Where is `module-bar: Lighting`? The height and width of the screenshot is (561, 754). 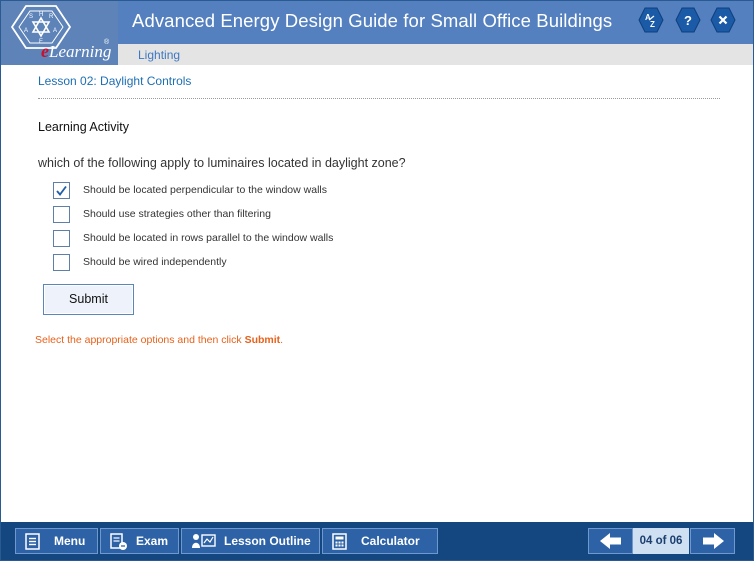
module-bar: Lighting is located at coordinates (435, 54).